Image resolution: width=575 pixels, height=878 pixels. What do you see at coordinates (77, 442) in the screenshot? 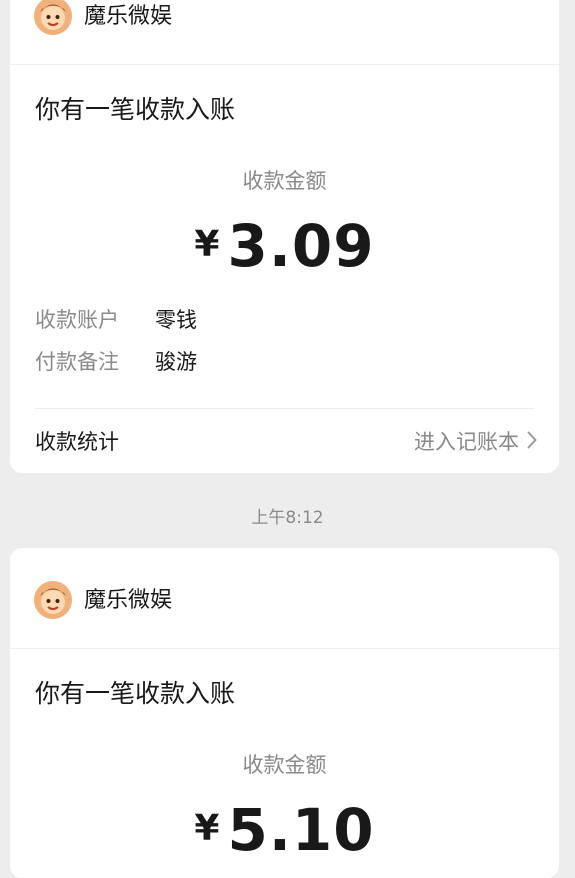
I see `stats-label: 收款统计` at bounding box center [77, 442].